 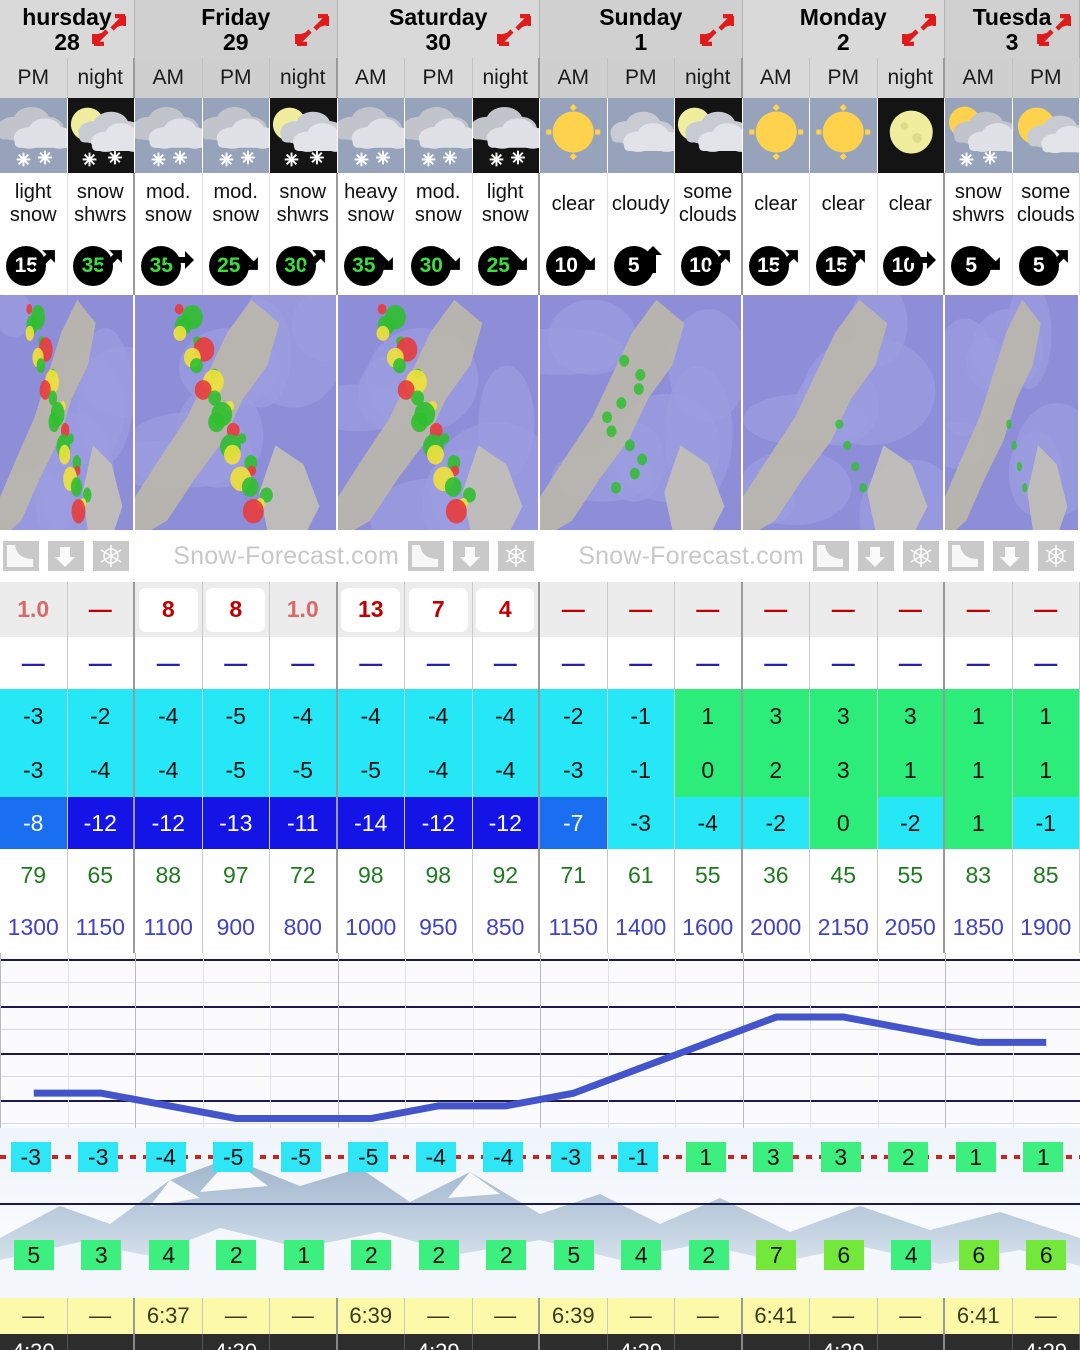 What do you see at coordinates (641, 78) in the screenshot?
I see `period-pm-9: PM` at bounding box center [641, 78].